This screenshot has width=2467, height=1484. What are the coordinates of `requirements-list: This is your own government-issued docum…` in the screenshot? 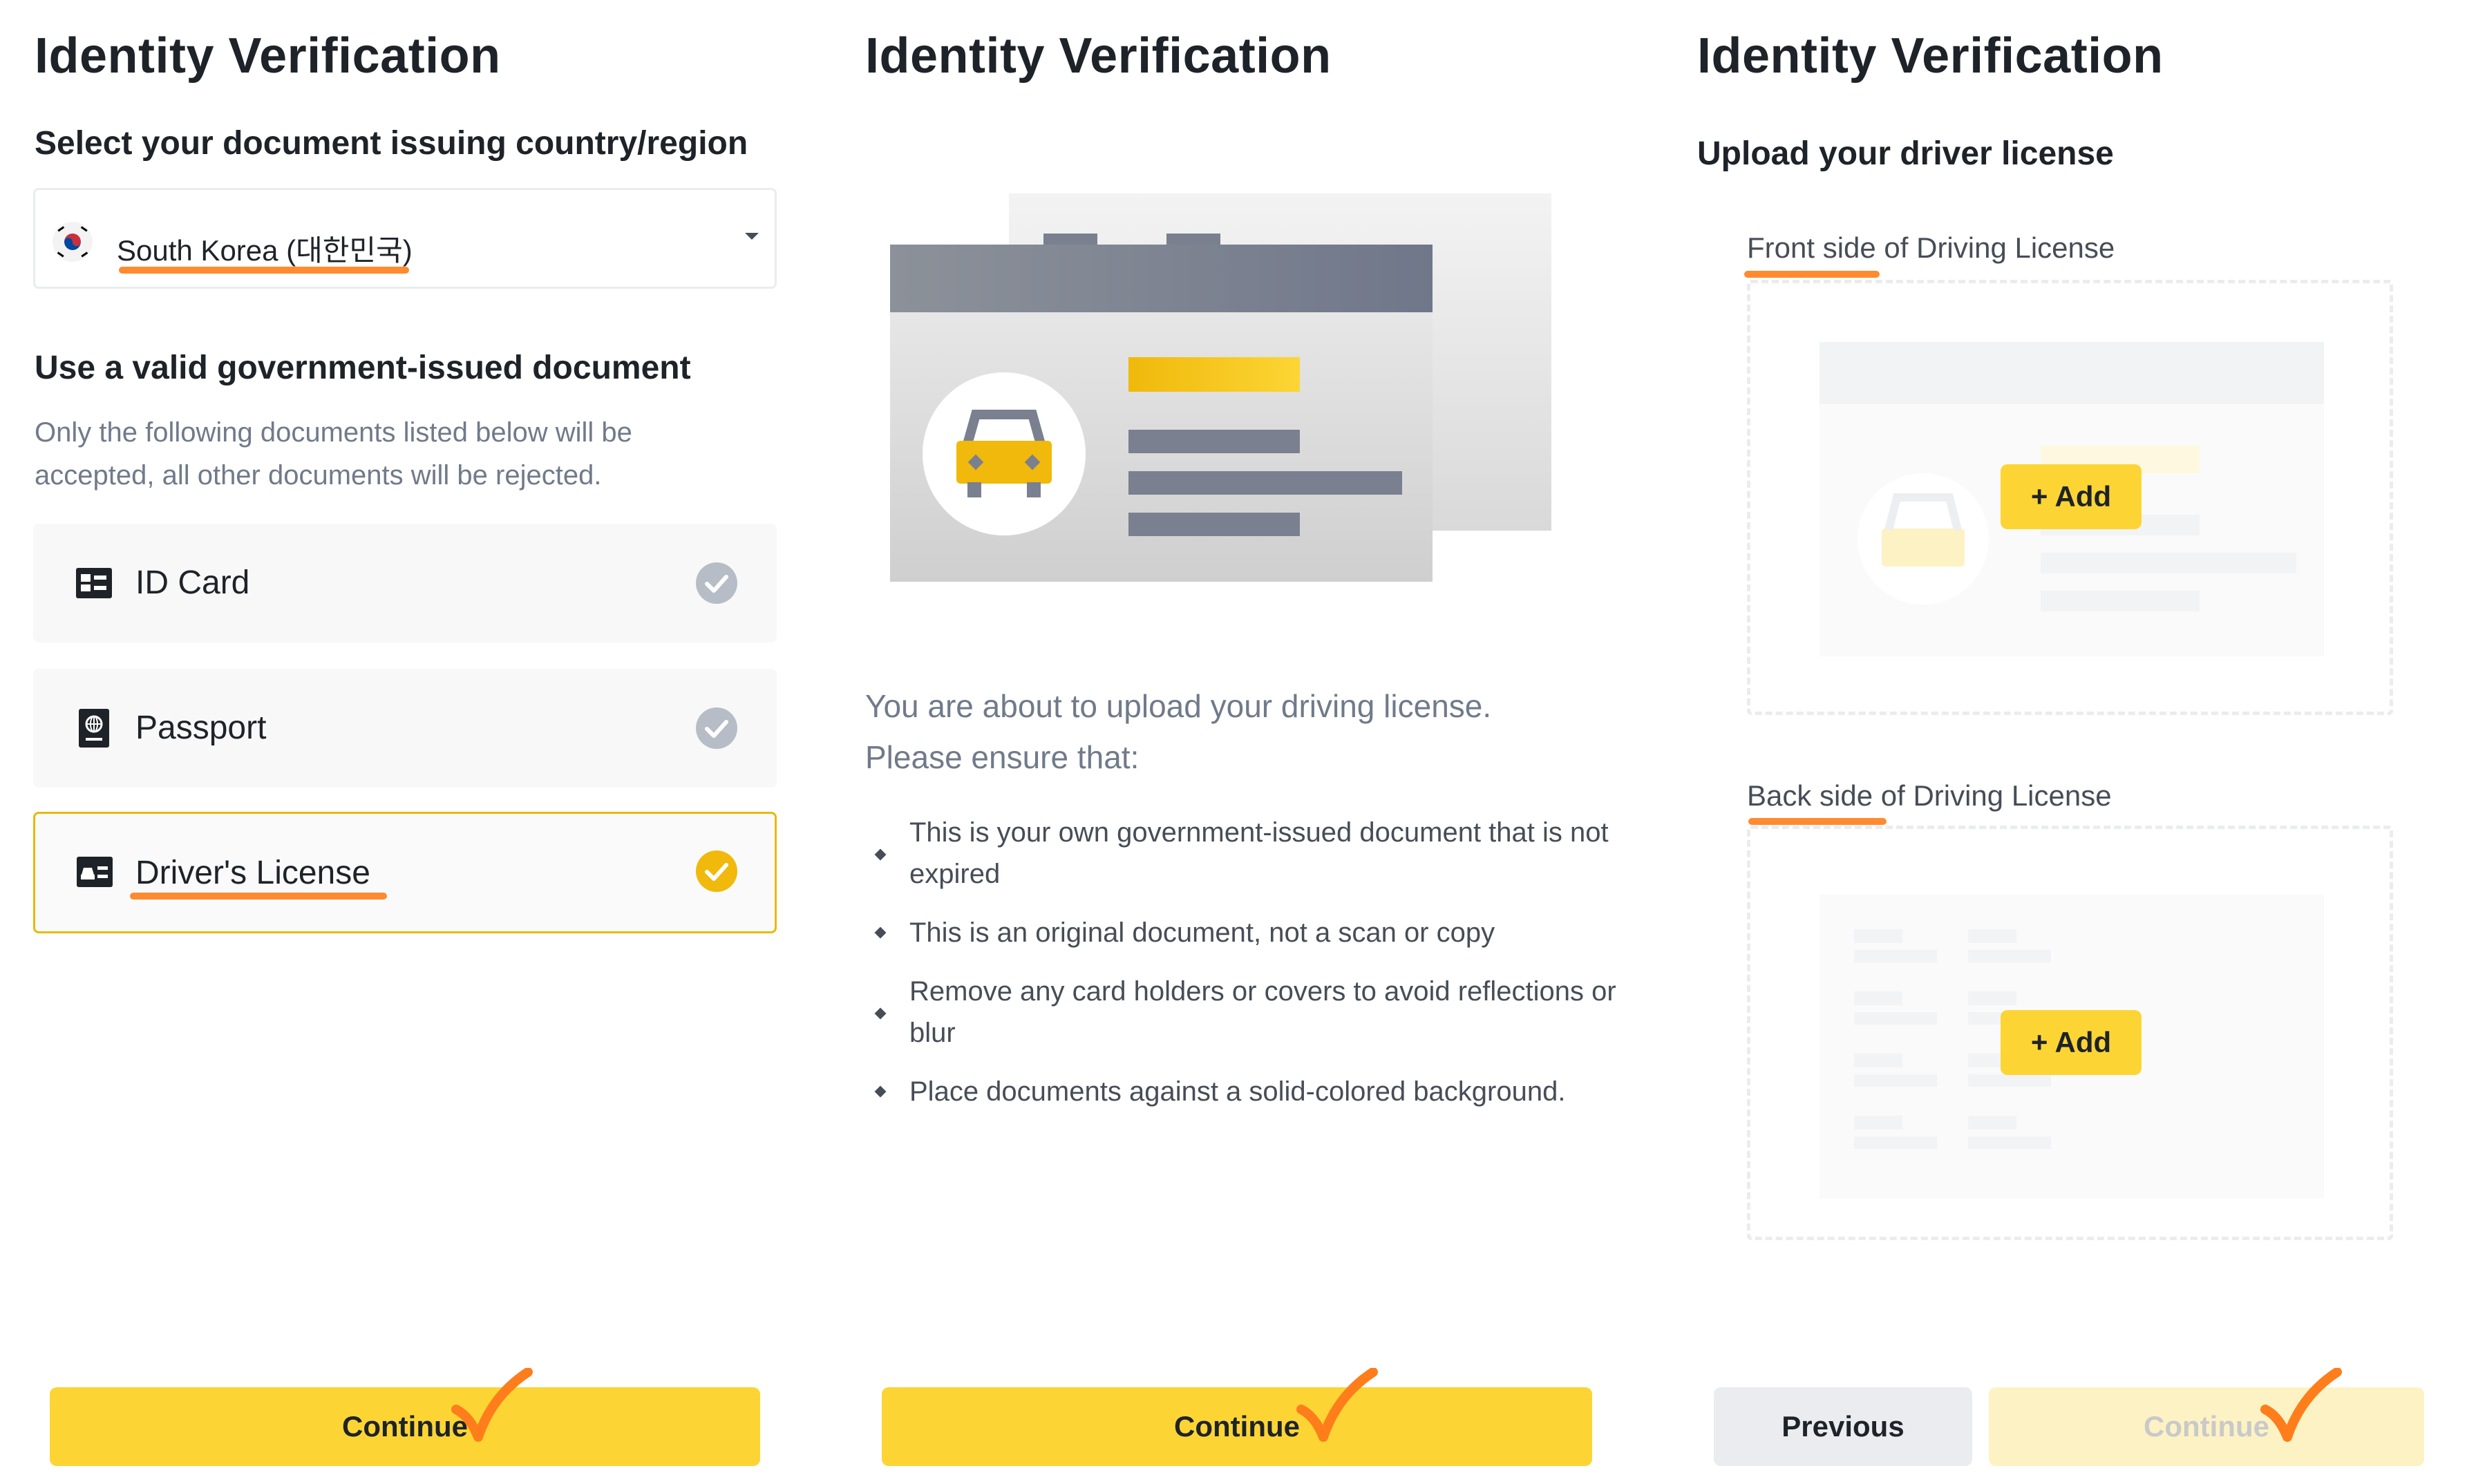 It's located at (1254, 971).